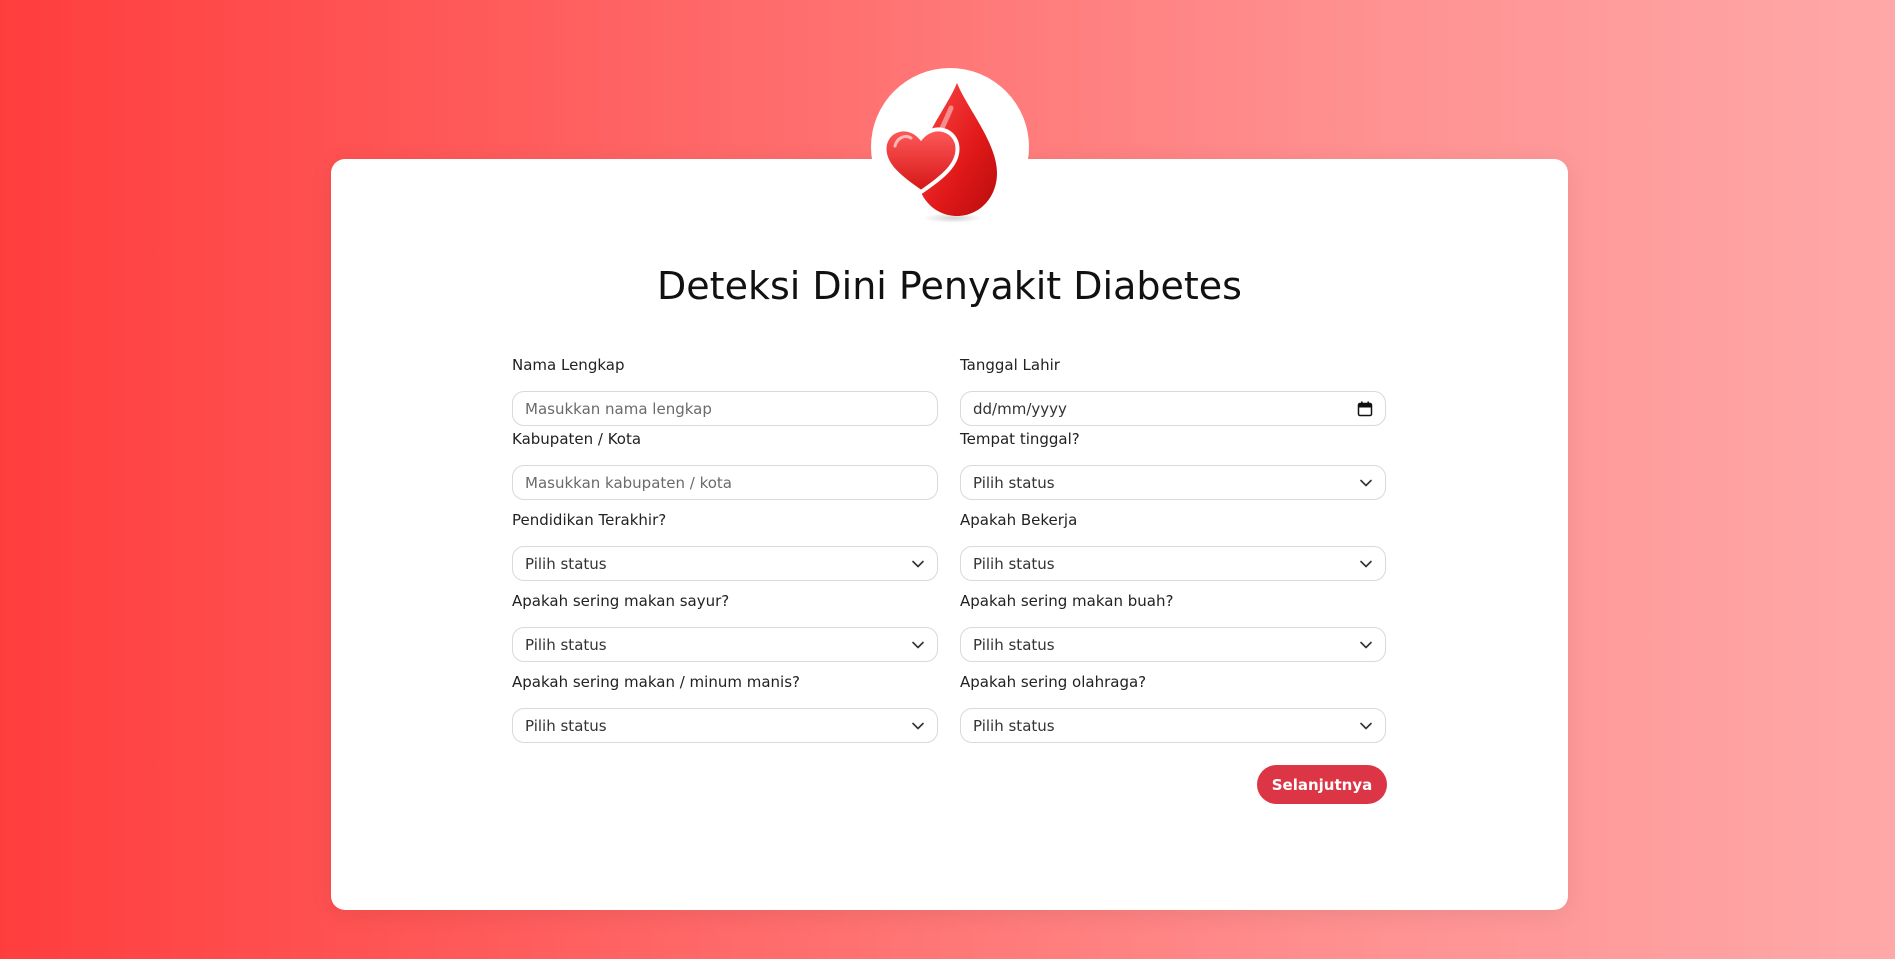 The height and width of the screenshot is (959, 1895). What do you see at coordinates (1173, 482) in the screenshot?
I see `tempat-tinggal-select: Pilih status` at bounding box center [1173, 482].